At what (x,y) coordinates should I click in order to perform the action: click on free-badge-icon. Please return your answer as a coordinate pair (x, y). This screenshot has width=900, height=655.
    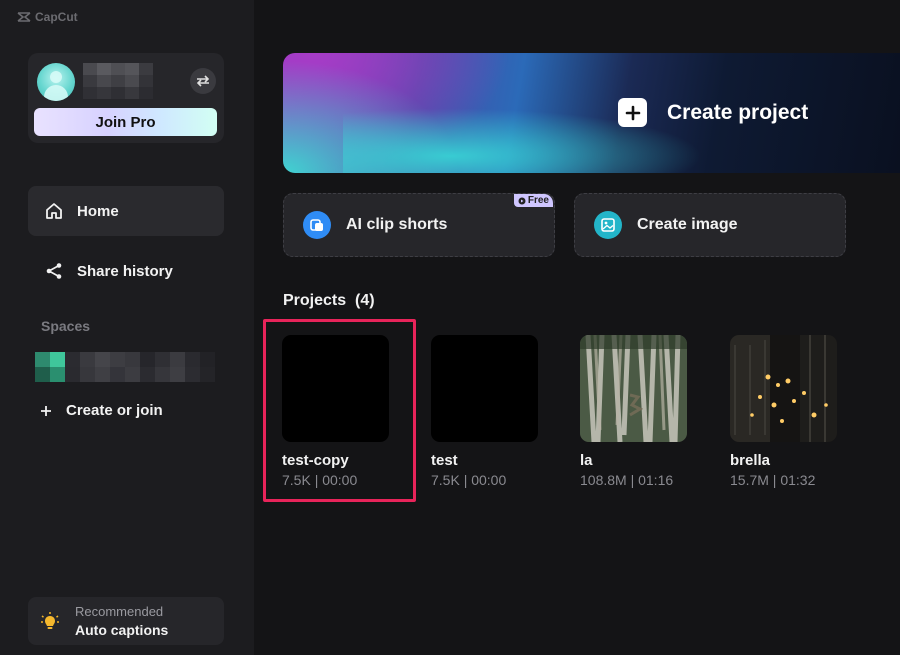
    Looking at the image, I should click on (522, 200).